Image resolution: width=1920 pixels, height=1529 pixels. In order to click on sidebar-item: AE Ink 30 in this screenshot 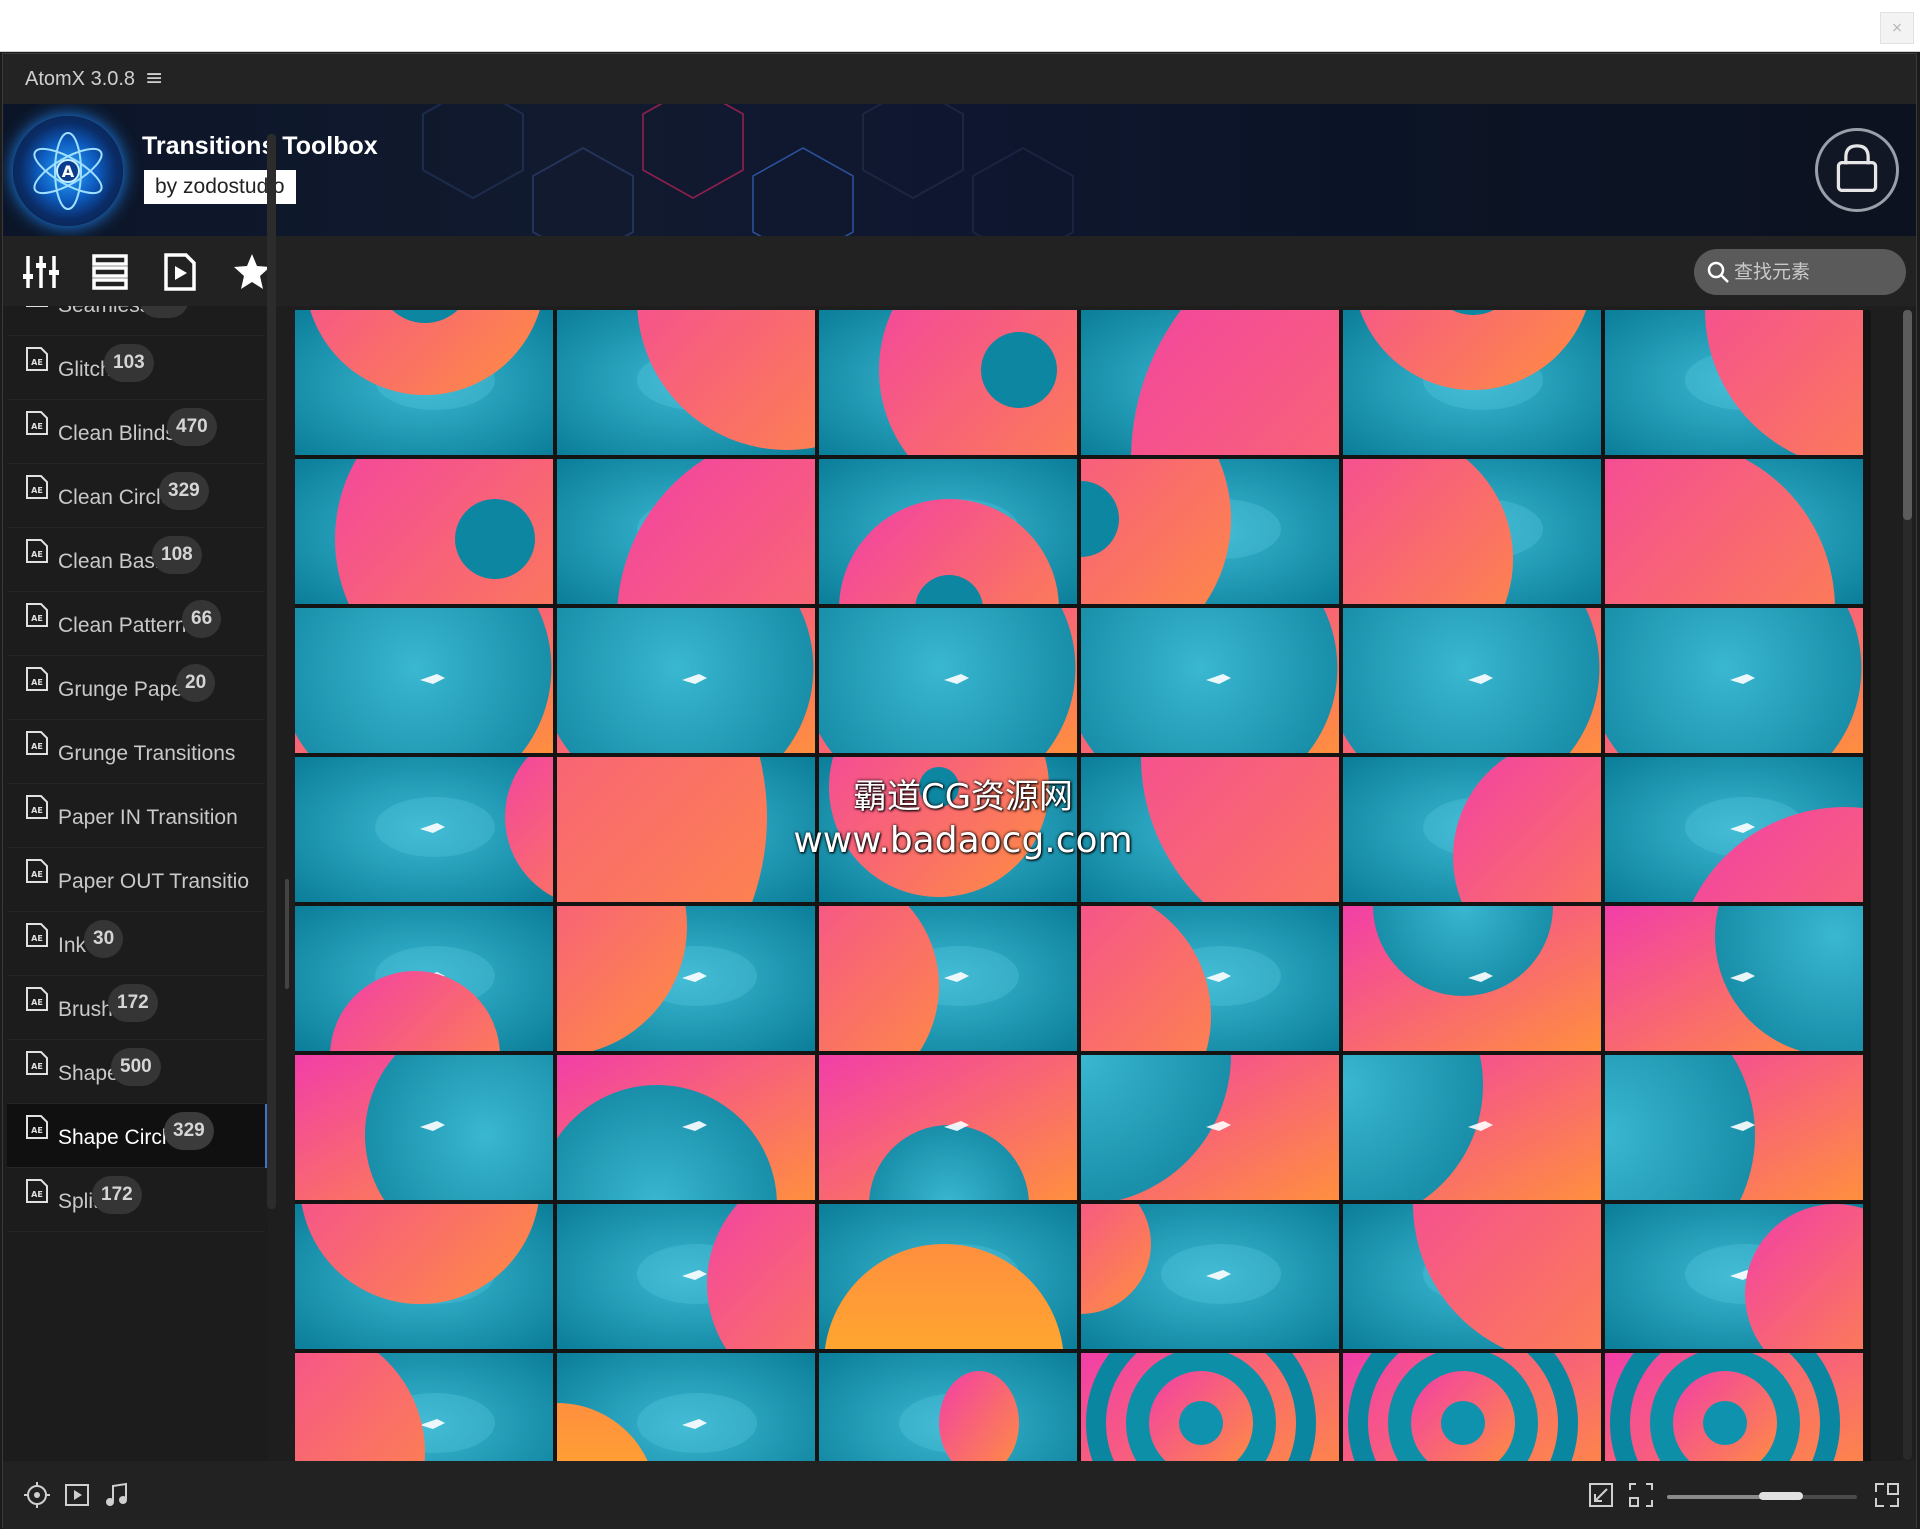, I will do `click(136, 944)`.